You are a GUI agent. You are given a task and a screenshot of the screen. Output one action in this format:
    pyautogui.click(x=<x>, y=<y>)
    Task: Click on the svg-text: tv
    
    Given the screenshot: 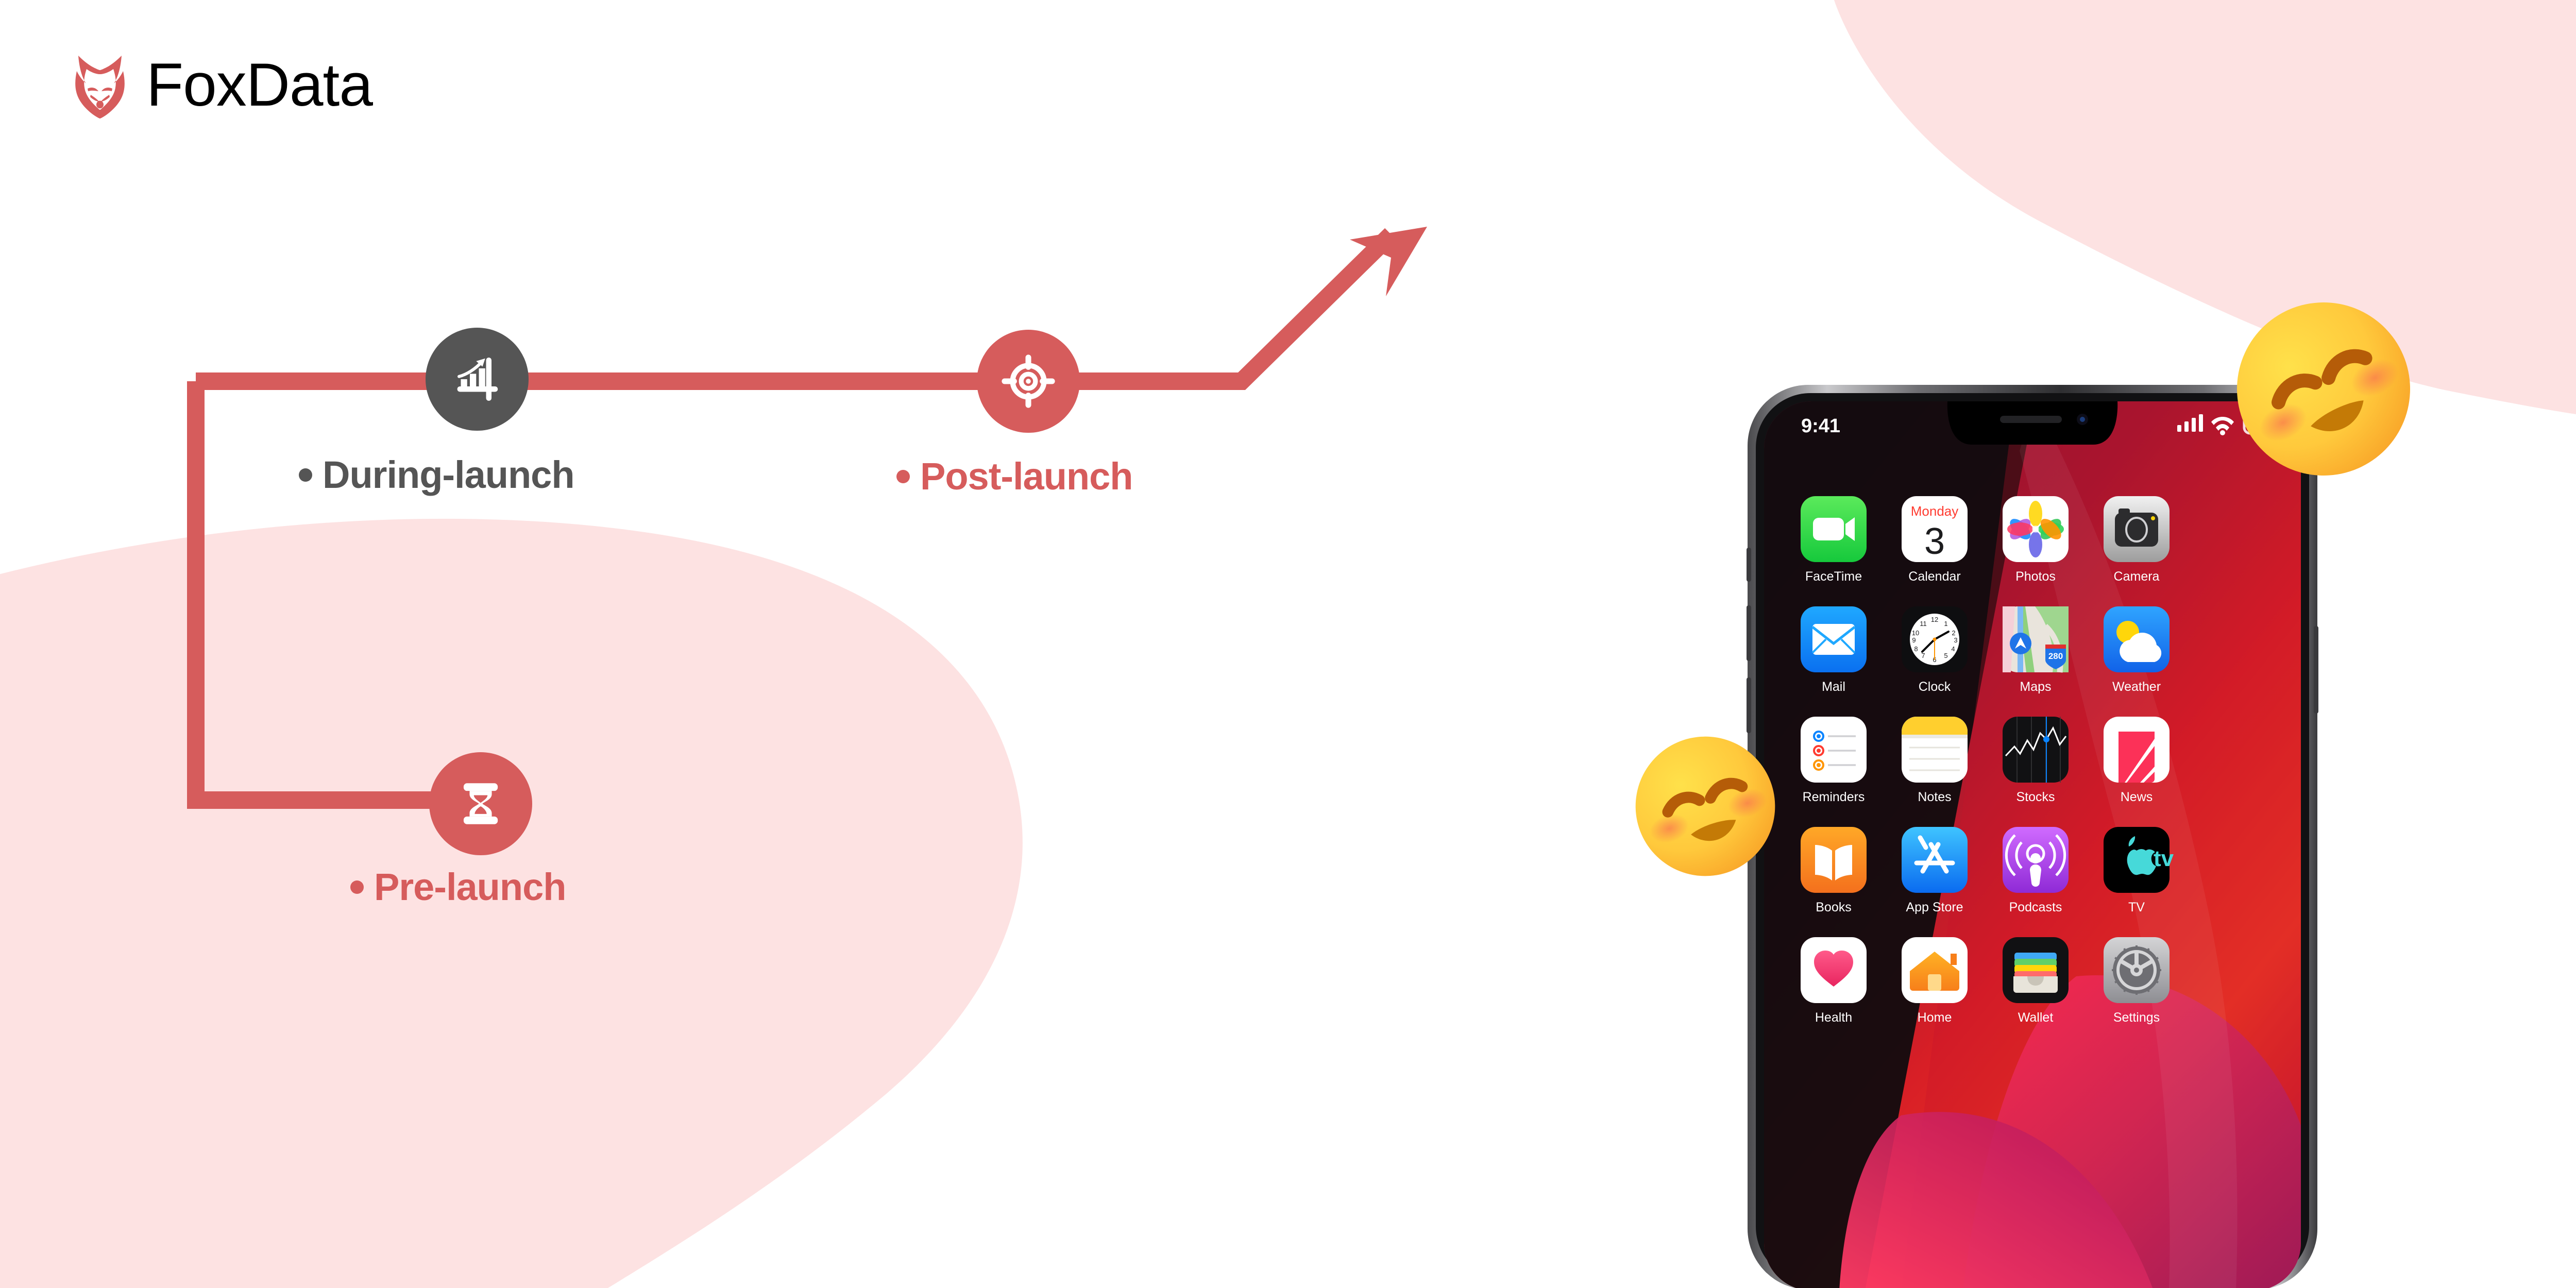 What is the action you would take?
    pyautogui.click(x=2164, y=858)
    